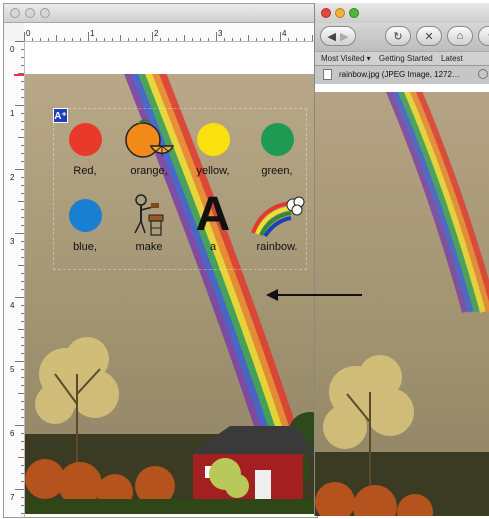  I want to click on bookmark-getting-started: Getting Started, so click(406, 58).